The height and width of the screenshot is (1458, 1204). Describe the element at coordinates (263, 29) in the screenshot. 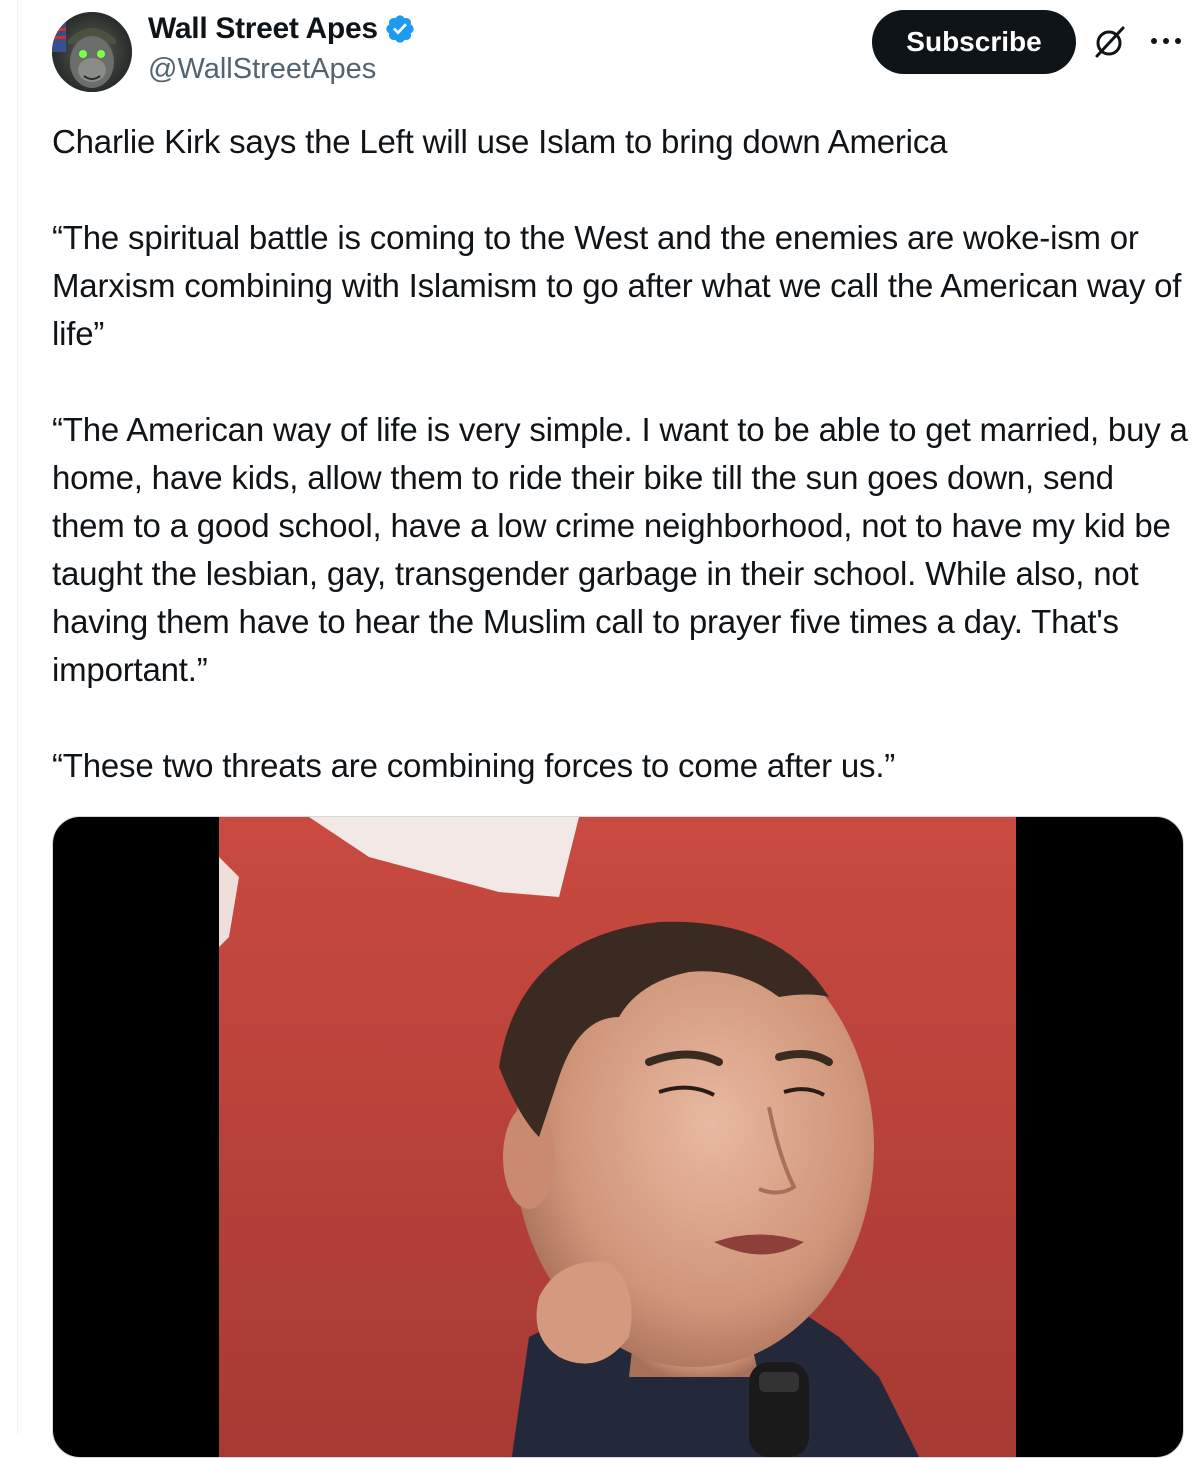

I see `author-display-name: Wall Street Apes` at that location.